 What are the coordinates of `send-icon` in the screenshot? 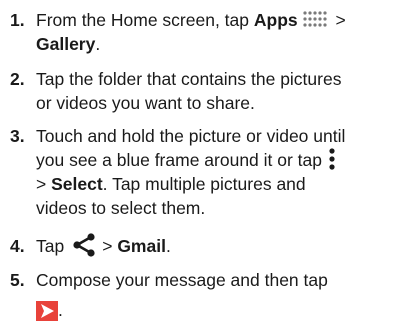 It's located at (47, 311).